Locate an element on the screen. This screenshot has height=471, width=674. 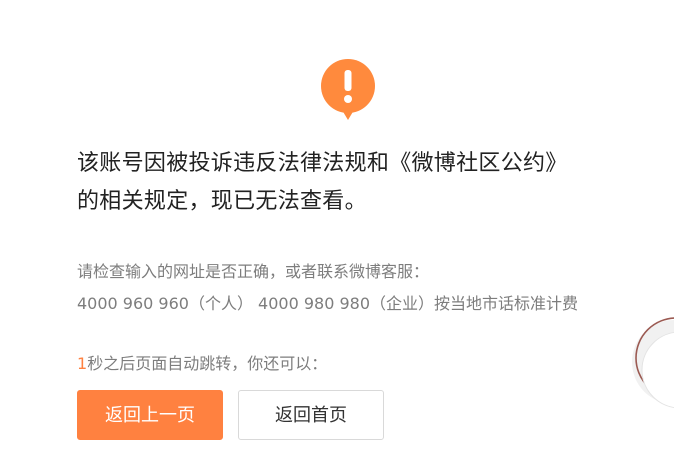
error-message: 该账号因被投诉违反法律法规和《微博社区公约》 的相关规定，现已无法查看。 is located at coordinates (357, 183).